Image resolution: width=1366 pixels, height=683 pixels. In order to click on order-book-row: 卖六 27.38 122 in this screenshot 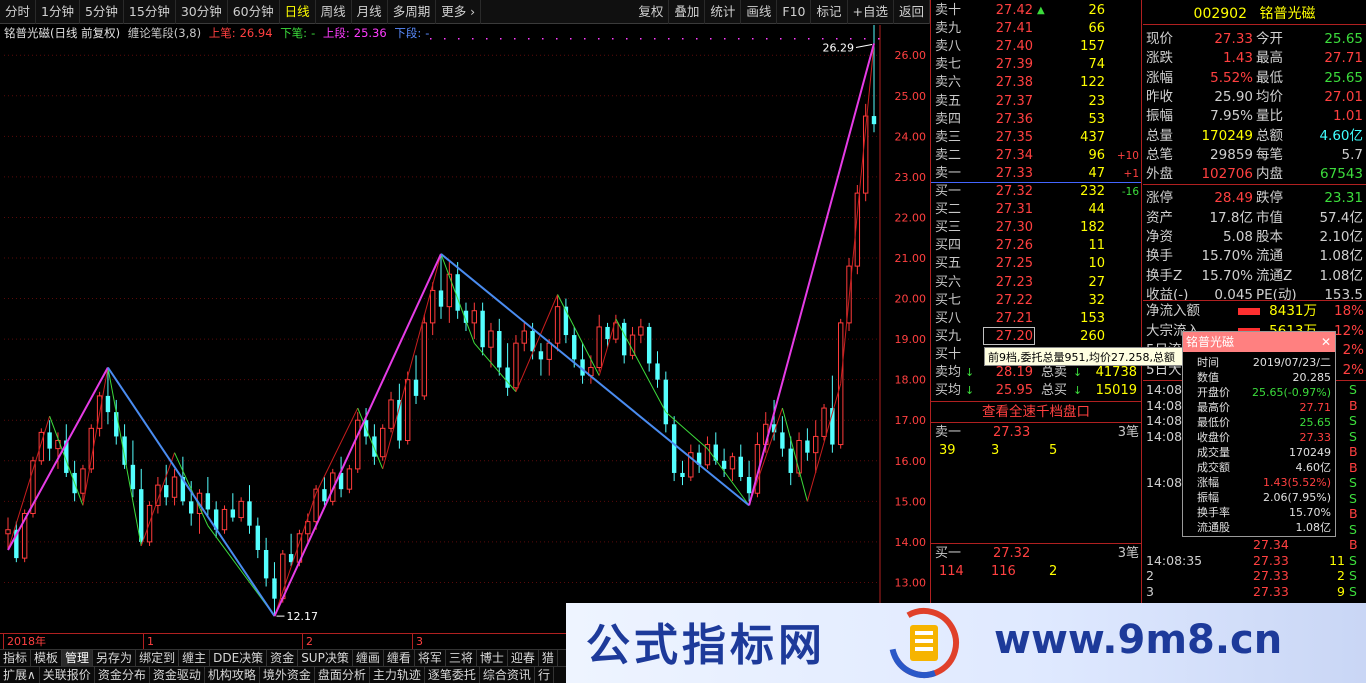, I will do `click(1036, 83)`.